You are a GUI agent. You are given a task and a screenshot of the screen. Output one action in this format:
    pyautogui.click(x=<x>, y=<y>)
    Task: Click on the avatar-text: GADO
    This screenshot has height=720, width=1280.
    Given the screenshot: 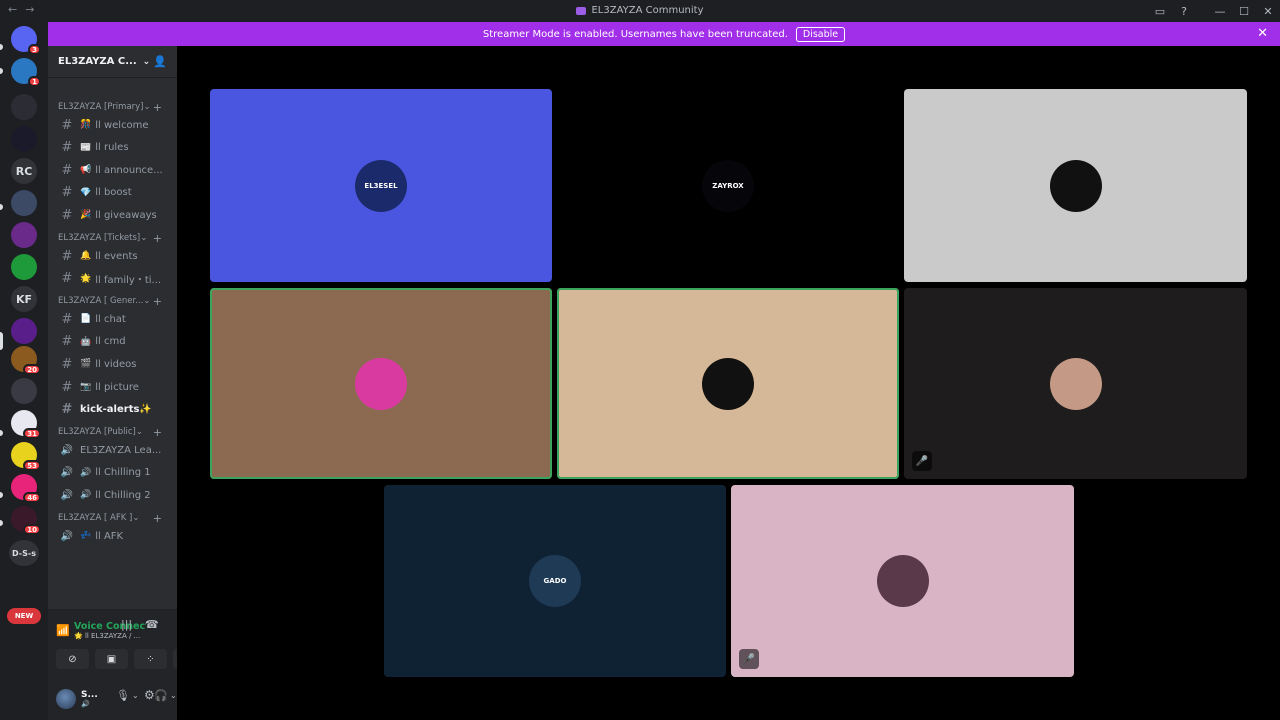 What is the action you would take?
    pyautogui.click(x=555, y=581)
    